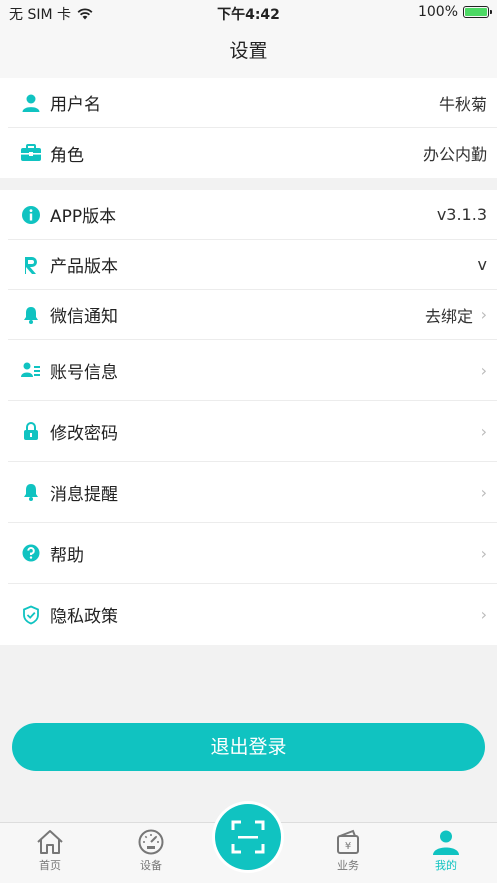  I want to click on nav-bar: 设置, so click(248, 52).